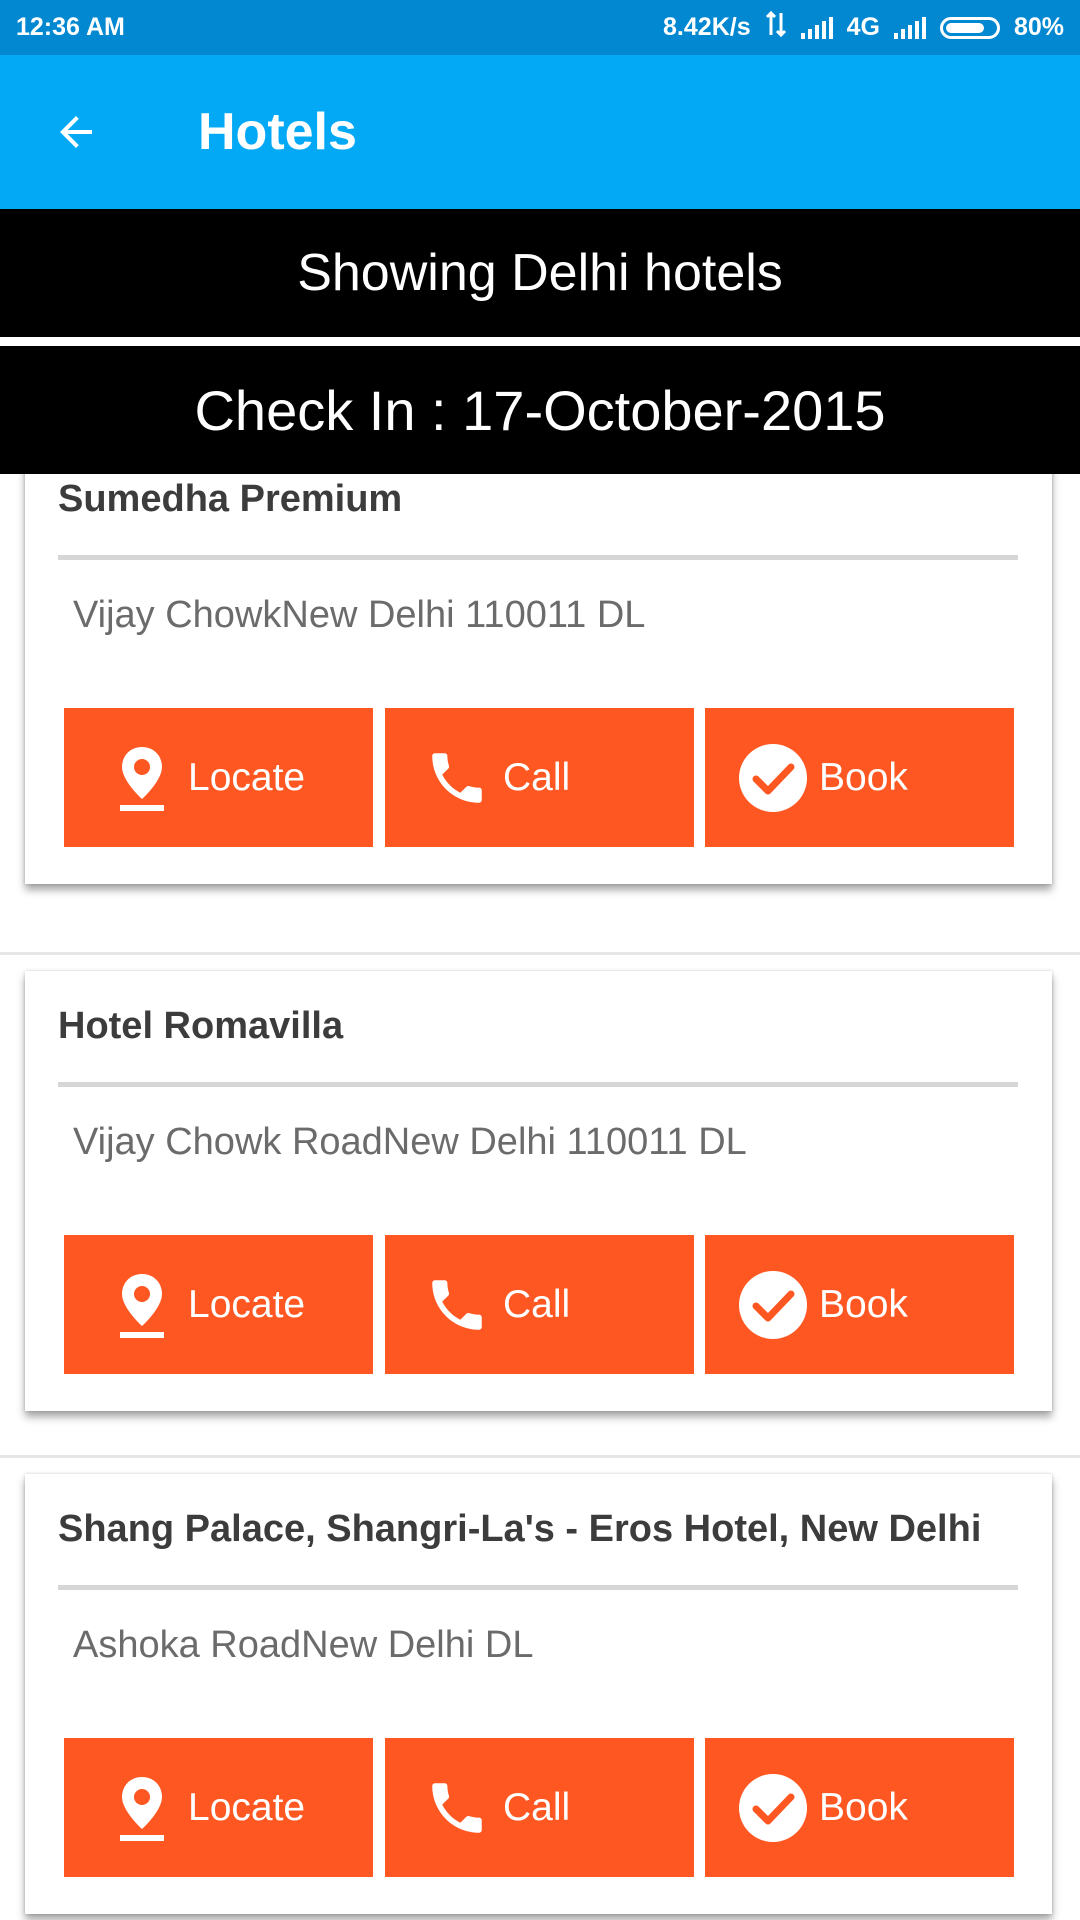 The image size is (1080, 1920). Describe the element at coordinates (410, 1142) in the screenshot. I see `hotel-address: Vijay Chowk RoadNew Delhi 110011 DL` at that location.